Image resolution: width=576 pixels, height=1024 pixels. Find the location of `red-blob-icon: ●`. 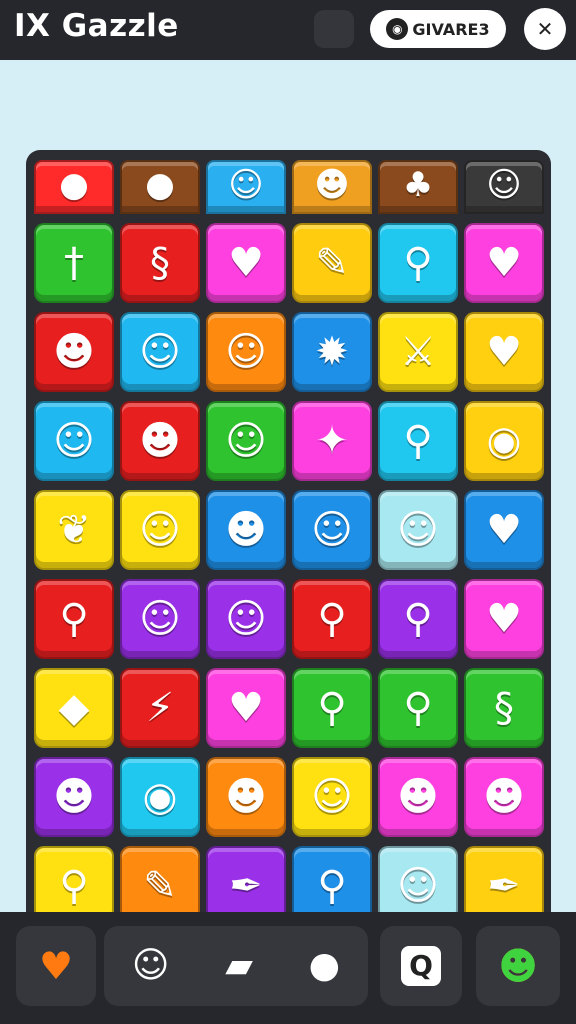

red-blob-icon: ● is located at coordinates (74, 185).